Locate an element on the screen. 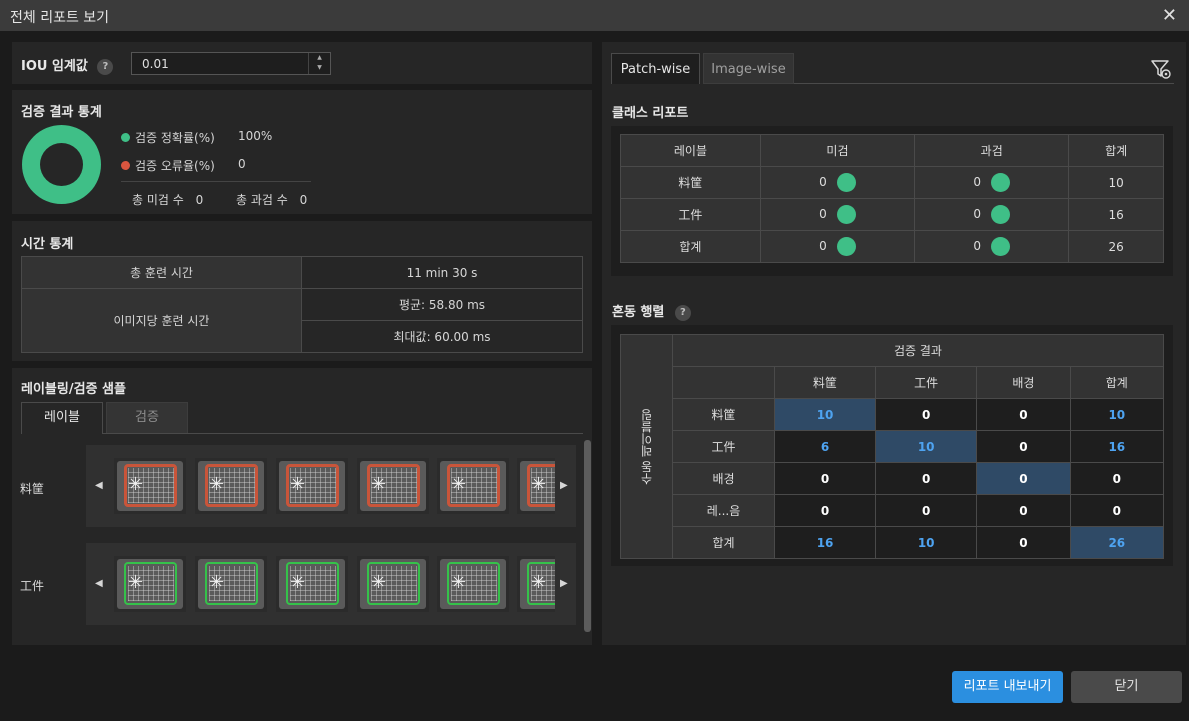  tab-image-wise: Image-wise is located at coordinates (748, 68).